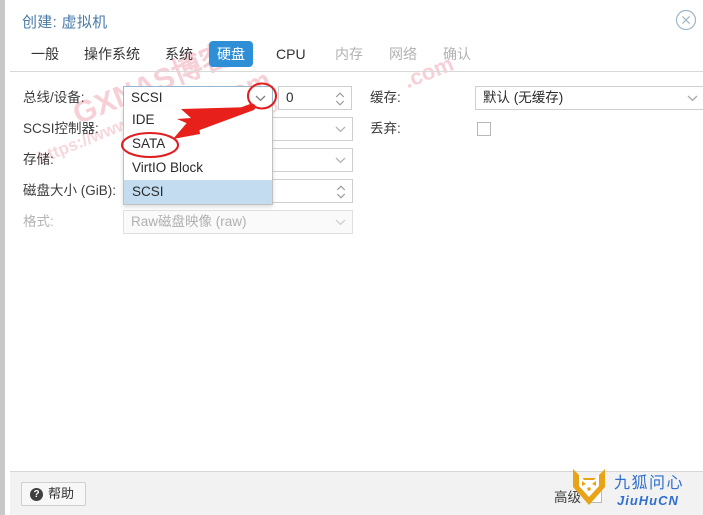  I want to click on format-select: Raw磁盘映像 (raw), so click(238, 222).